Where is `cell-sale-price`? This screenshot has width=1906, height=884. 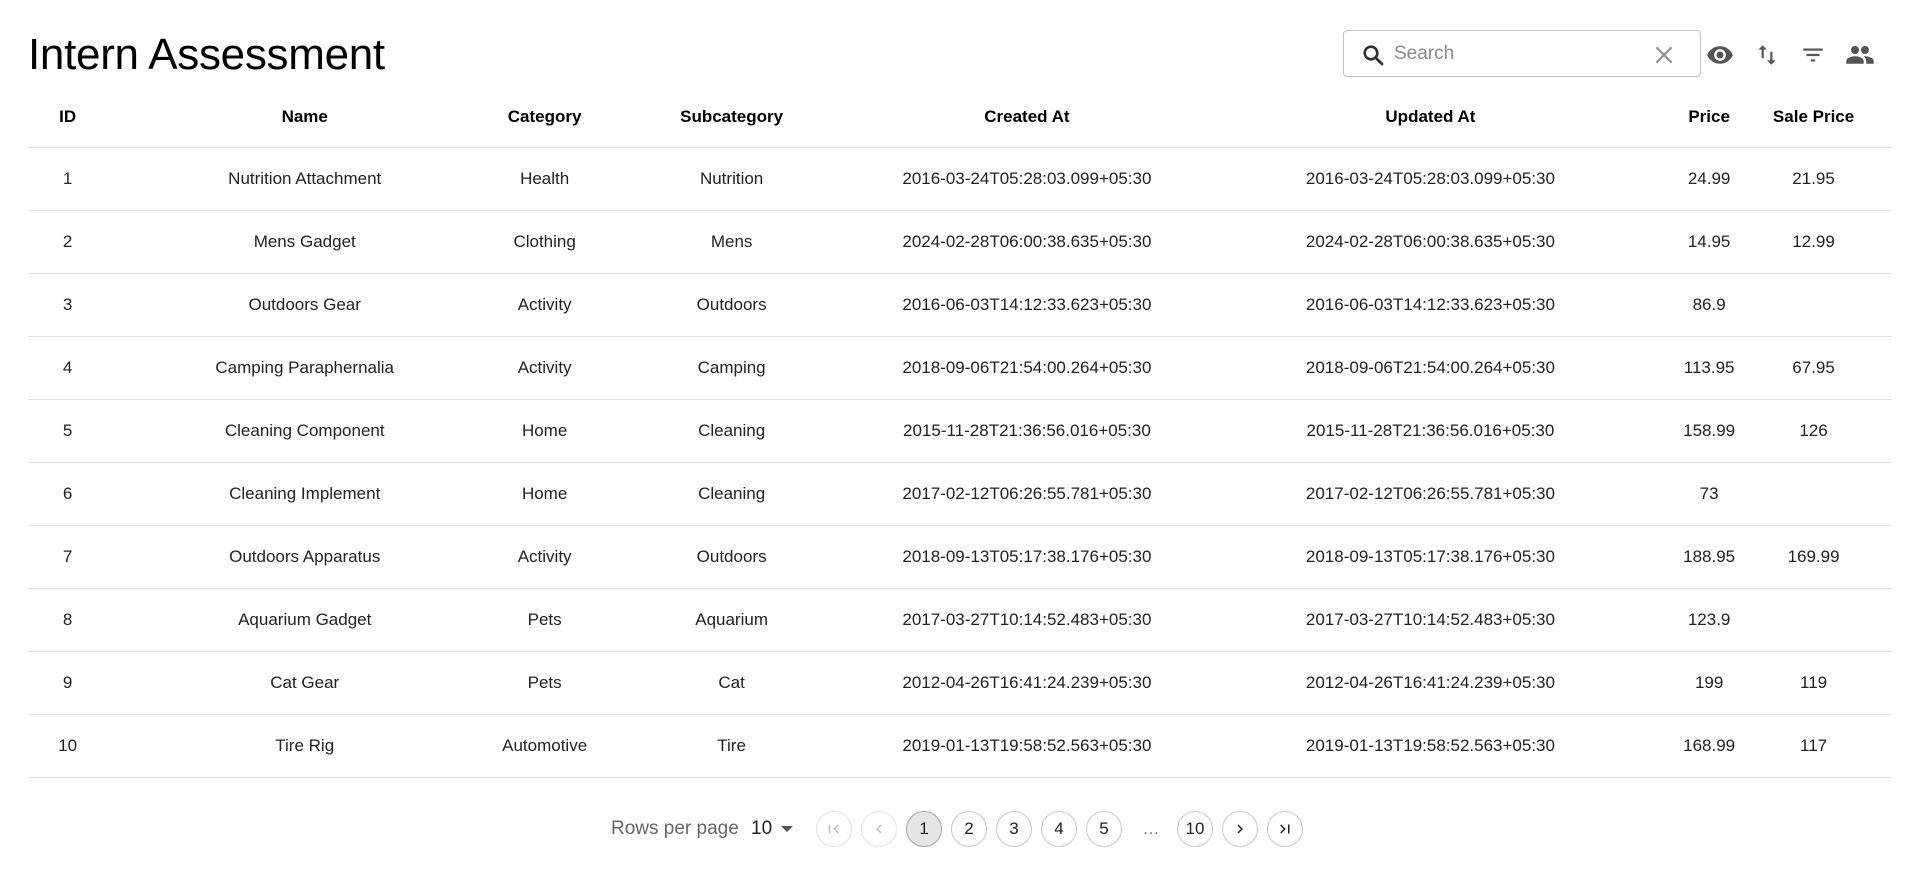
cell-sale-price is located at coordinates (1813, 305).